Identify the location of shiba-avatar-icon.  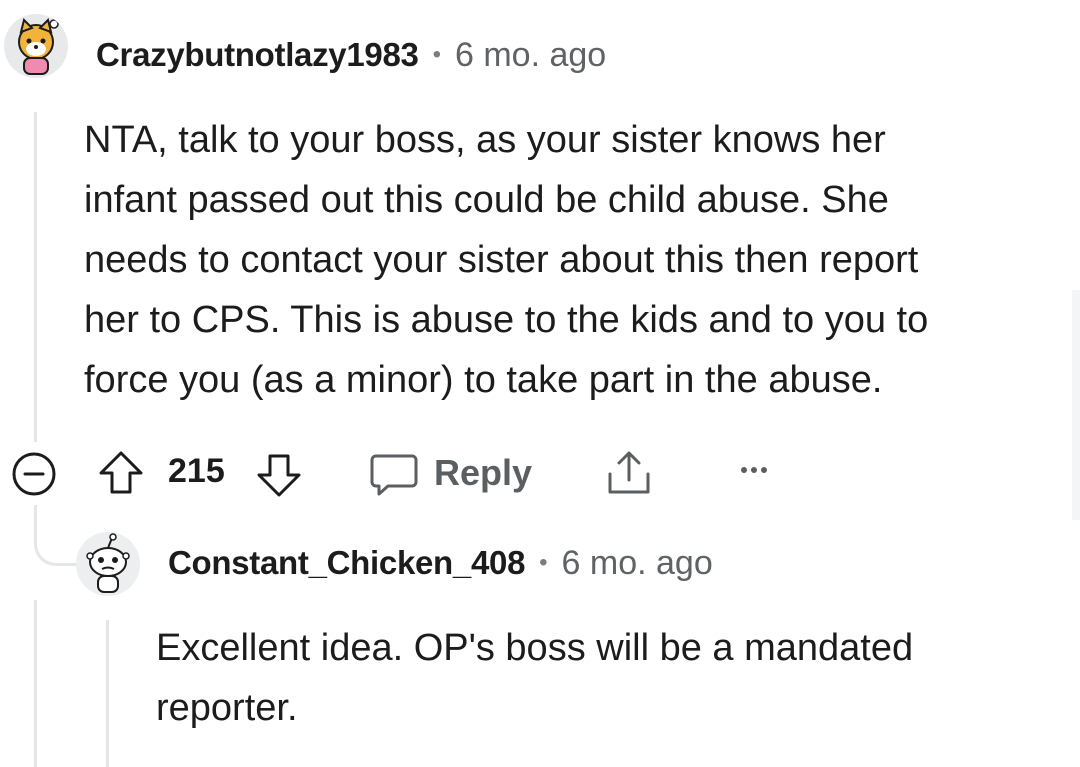
(38, 46).